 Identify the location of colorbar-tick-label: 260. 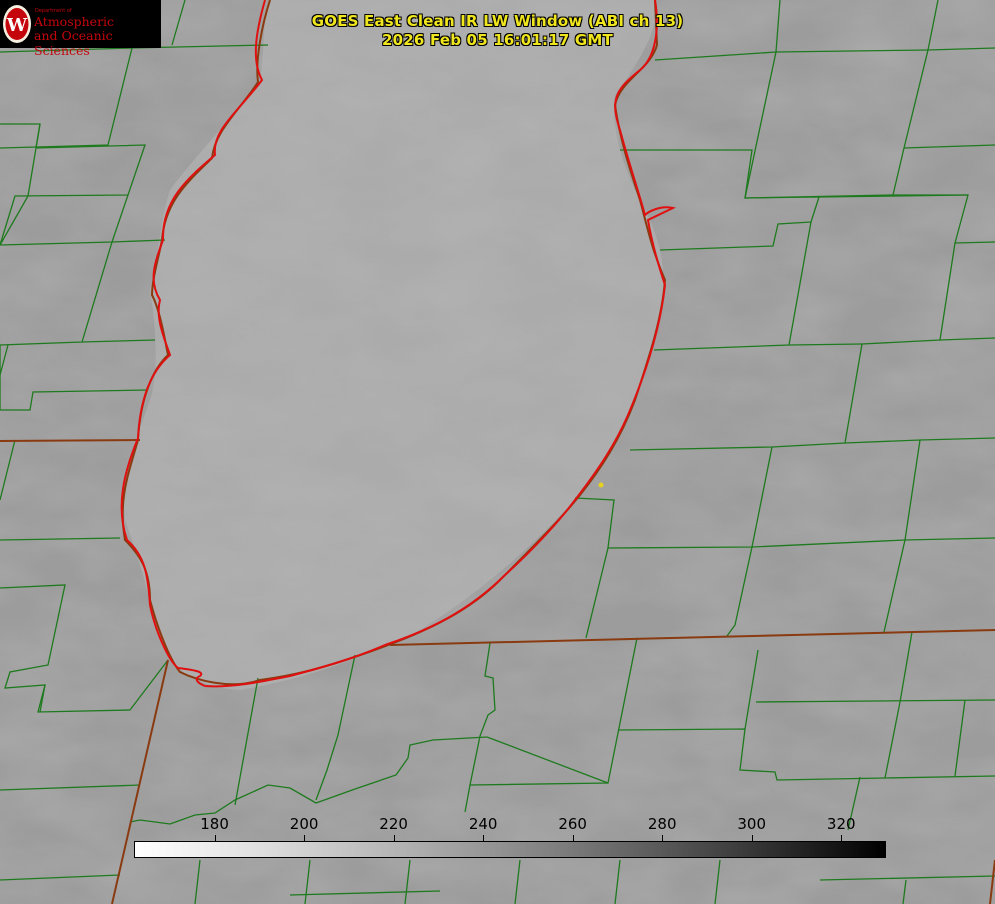
(572, 824).